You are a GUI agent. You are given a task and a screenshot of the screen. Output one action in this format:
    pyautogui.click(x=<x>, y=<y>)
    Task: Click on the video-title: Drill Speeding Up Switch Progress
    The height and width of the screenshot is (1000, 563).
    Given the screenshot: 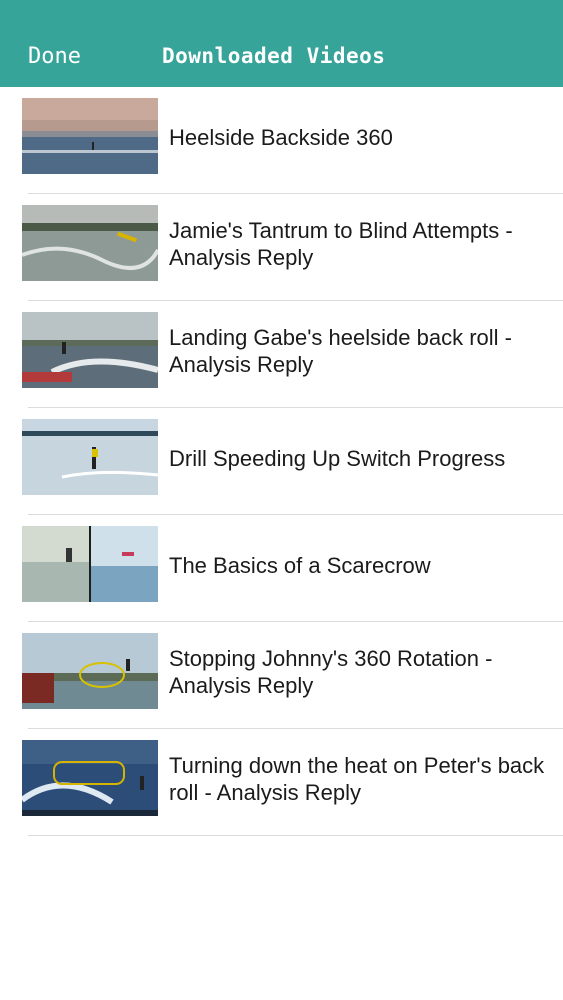 What is the action you would take?
    pyautogui.click(x=337, y=458)
    